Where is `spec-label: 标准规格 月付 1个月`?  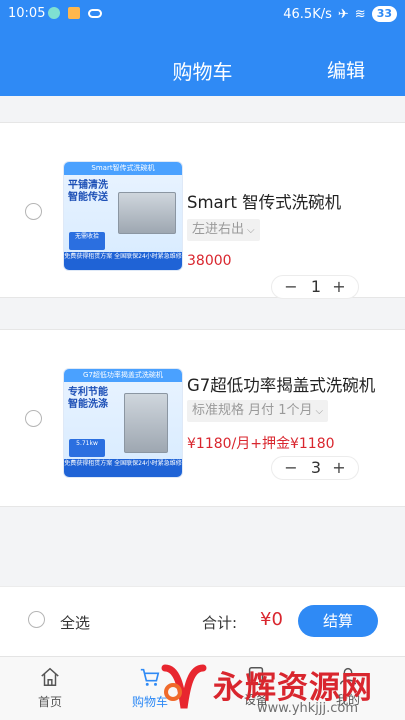
spec-label: 标准规格 月付 1个月 is located at coordinates (252, 410).